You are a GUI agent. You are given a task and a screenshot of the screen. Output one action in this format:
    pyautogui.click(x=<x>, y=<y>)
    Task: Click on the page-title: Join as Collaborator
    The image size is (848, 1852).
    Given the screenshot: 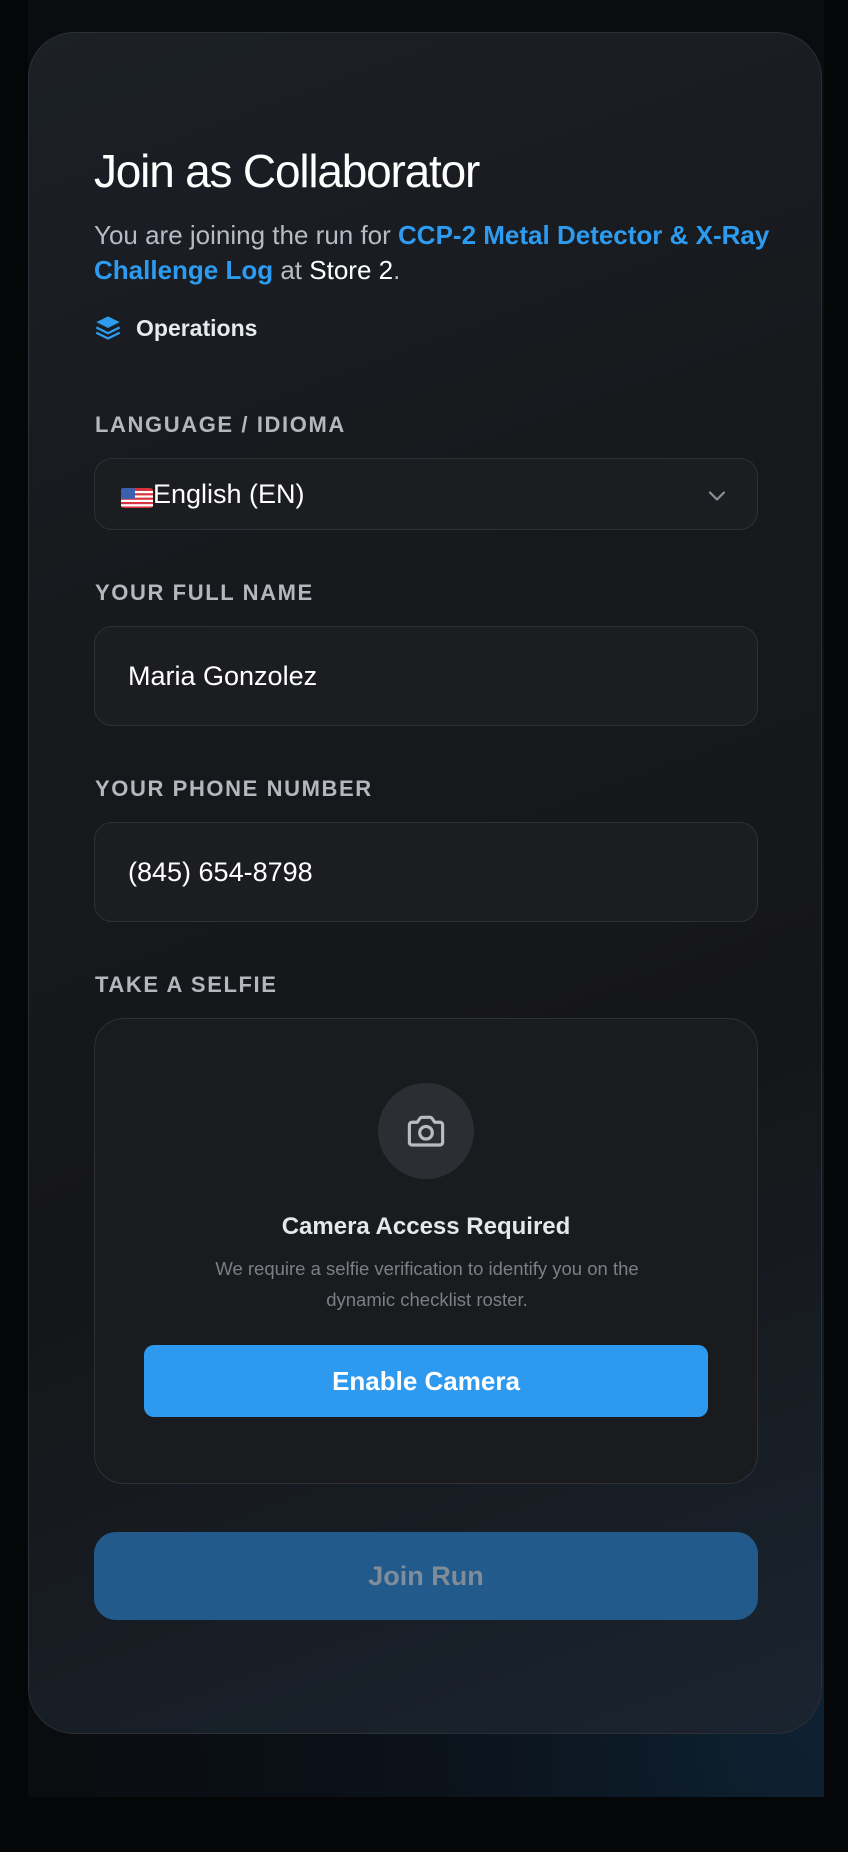 What is the action you would take?
    pyautogui.click(x=287, y=171)
    